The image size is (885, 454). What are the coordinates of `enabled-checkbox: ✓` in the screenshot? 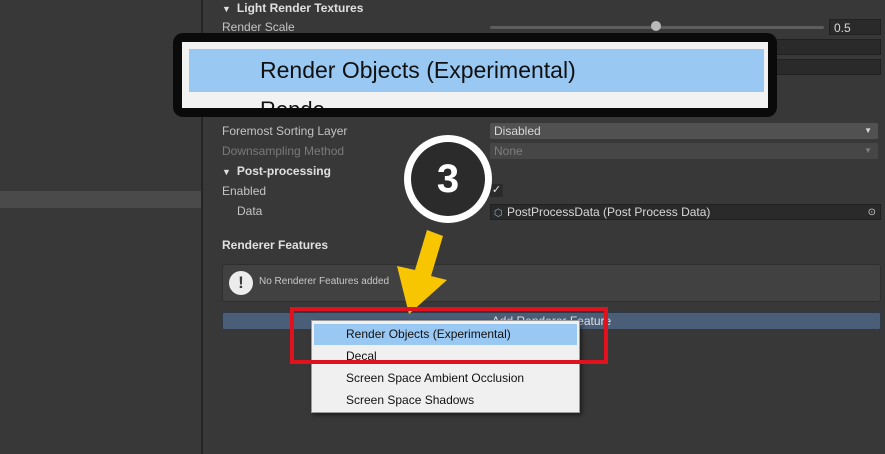 It's located at (496, 190).